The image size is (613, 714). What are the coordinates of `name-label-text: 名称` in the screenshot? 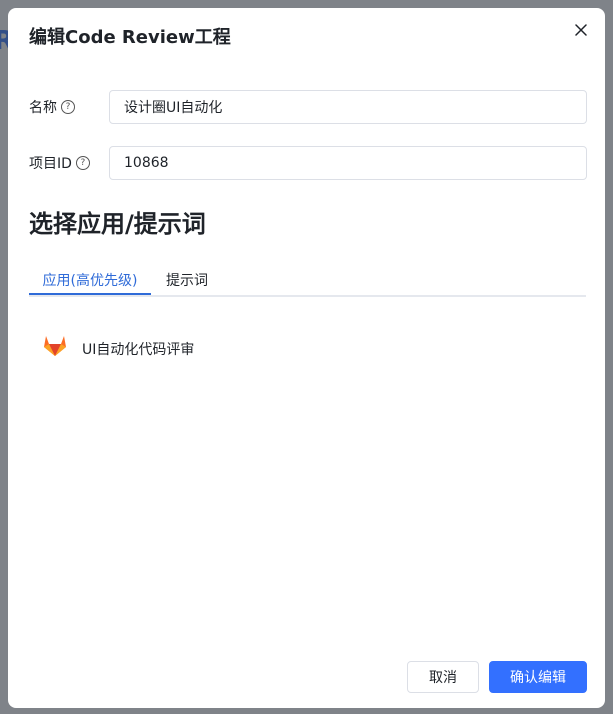 It's located at (43, 108).